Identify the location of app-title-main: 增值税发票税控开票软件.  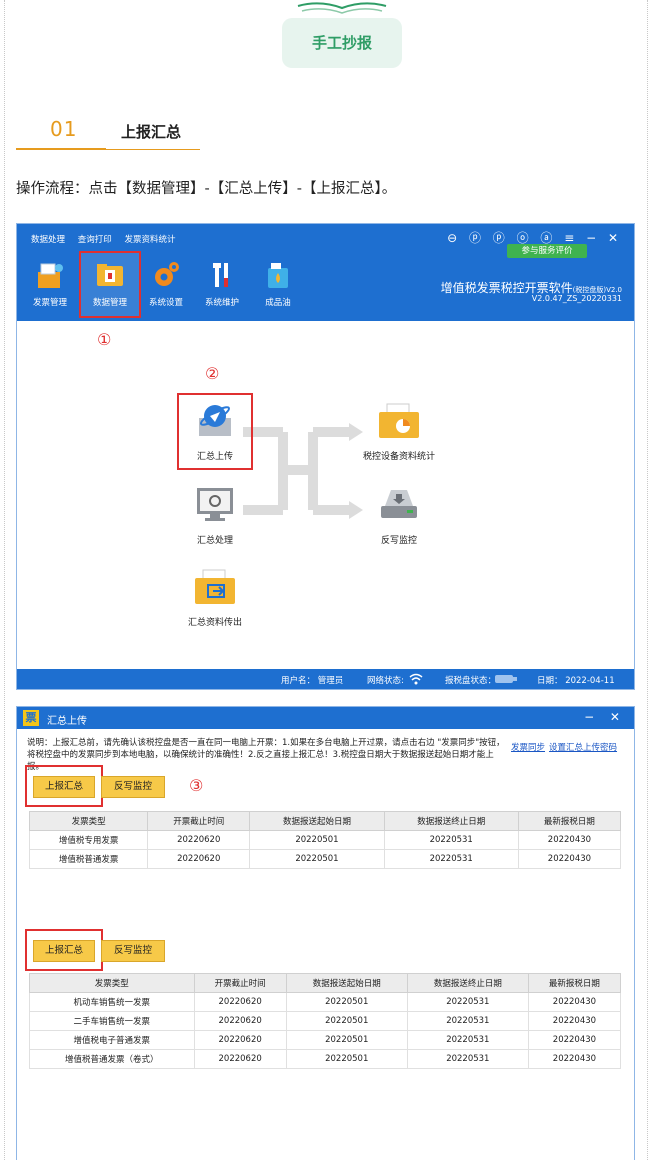
(506, 288).